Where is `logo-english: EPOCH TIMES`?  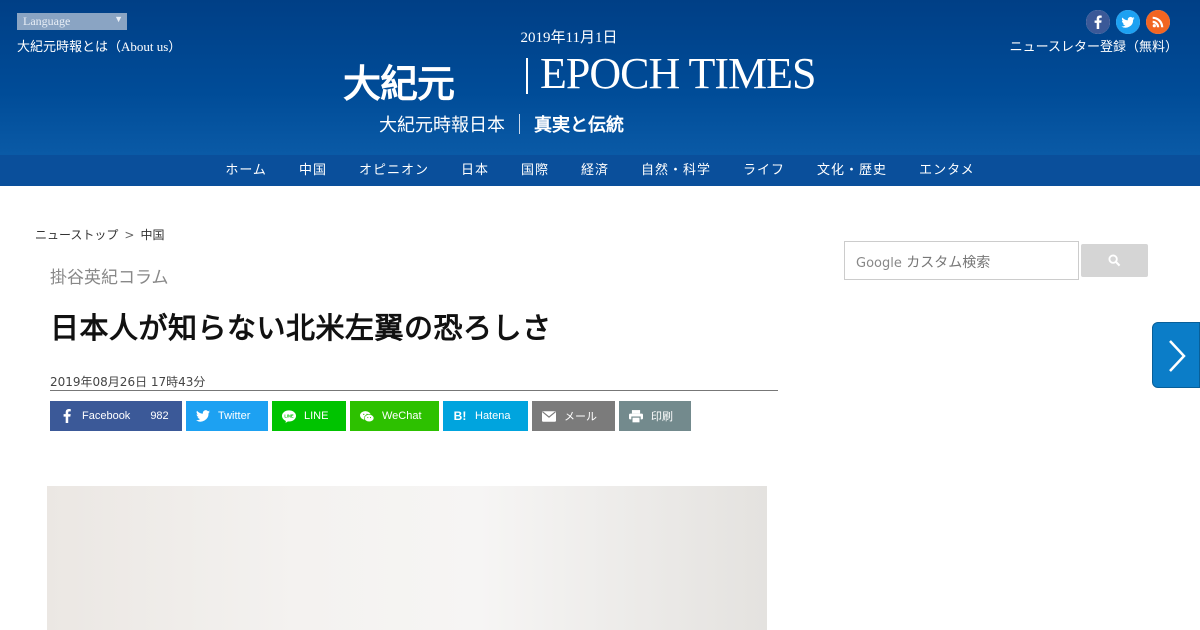
logo-english: EPOCH TIMES is located at coordinates (678, 73).